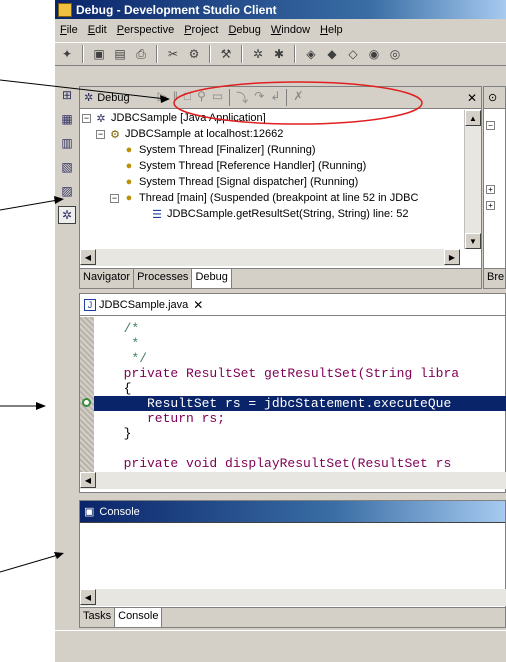  What do you see at coordinates (280, 646) in the screenshot?
I see `status-bar` at bounding box center [280, 646].